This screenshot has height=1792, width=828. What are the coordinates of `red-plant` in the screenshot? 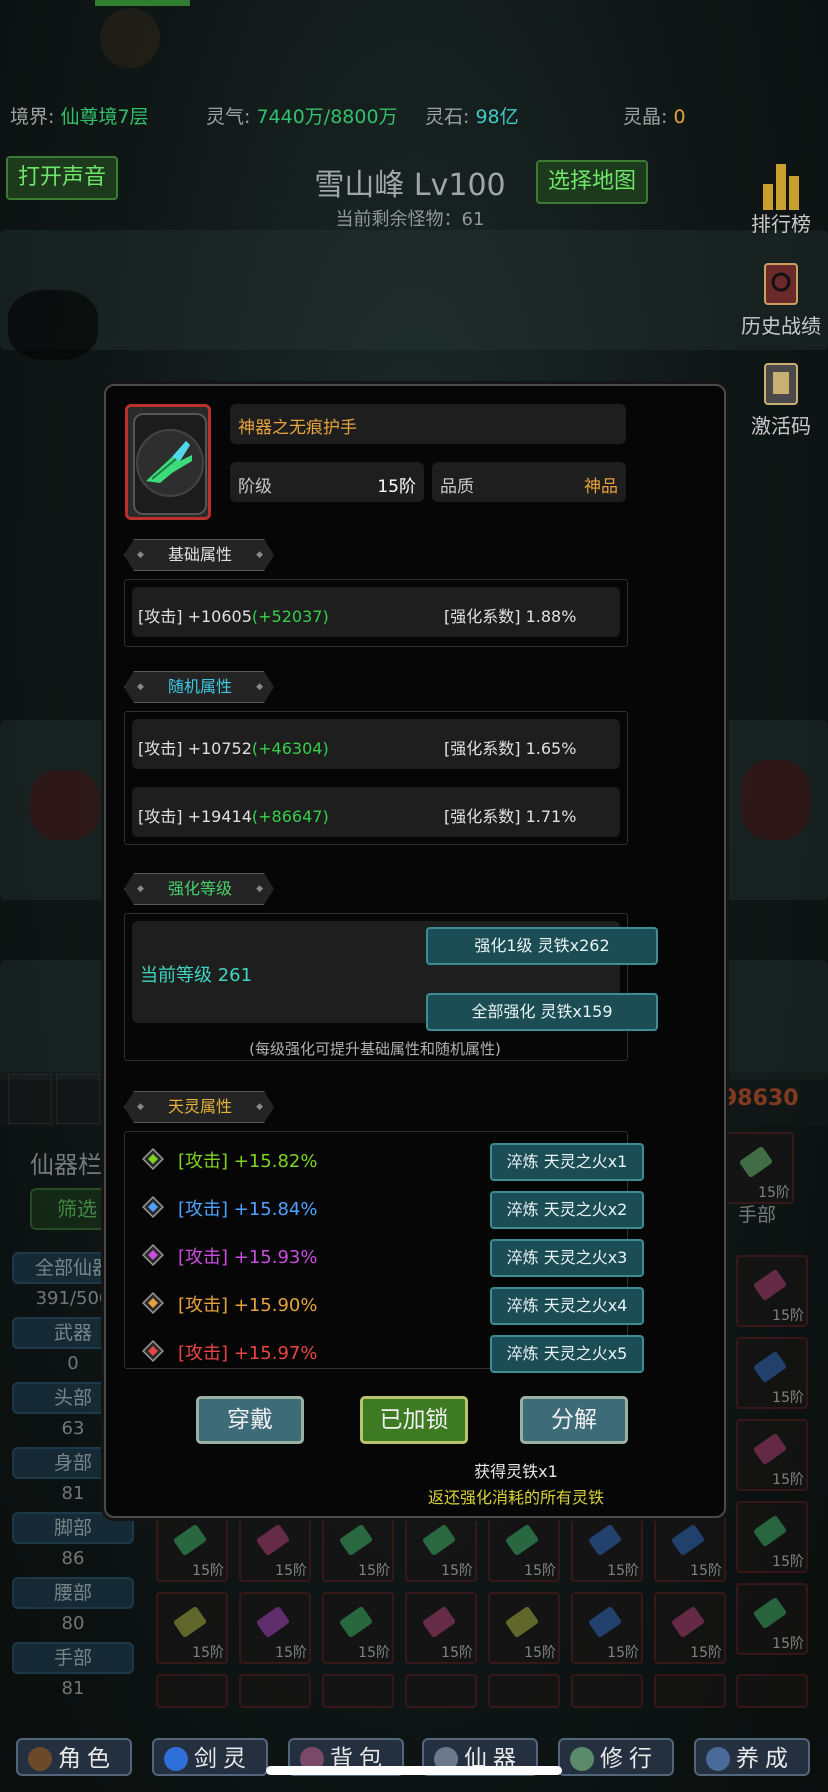 It's located at (775, 800).